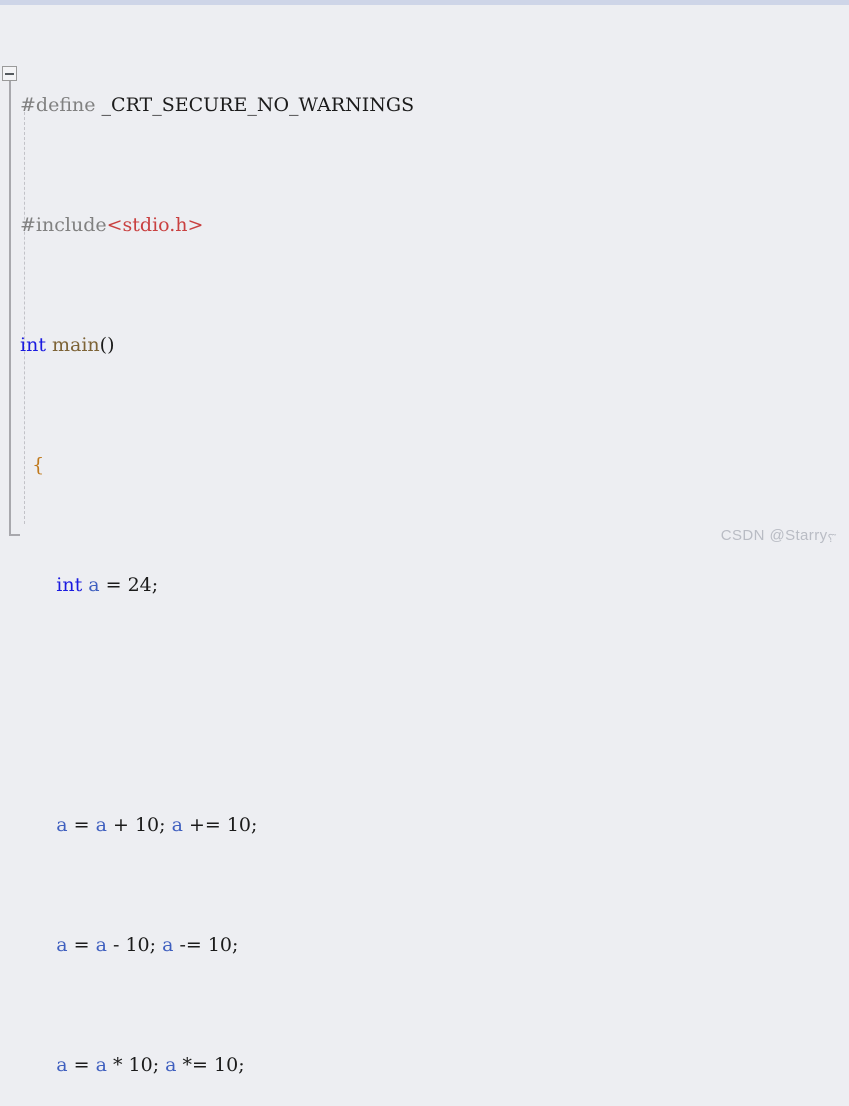 The image size is (849, 1106). Describe the element at coordinates (120, 825) in the screenshot. I see `operator-add-token: +` at that location.